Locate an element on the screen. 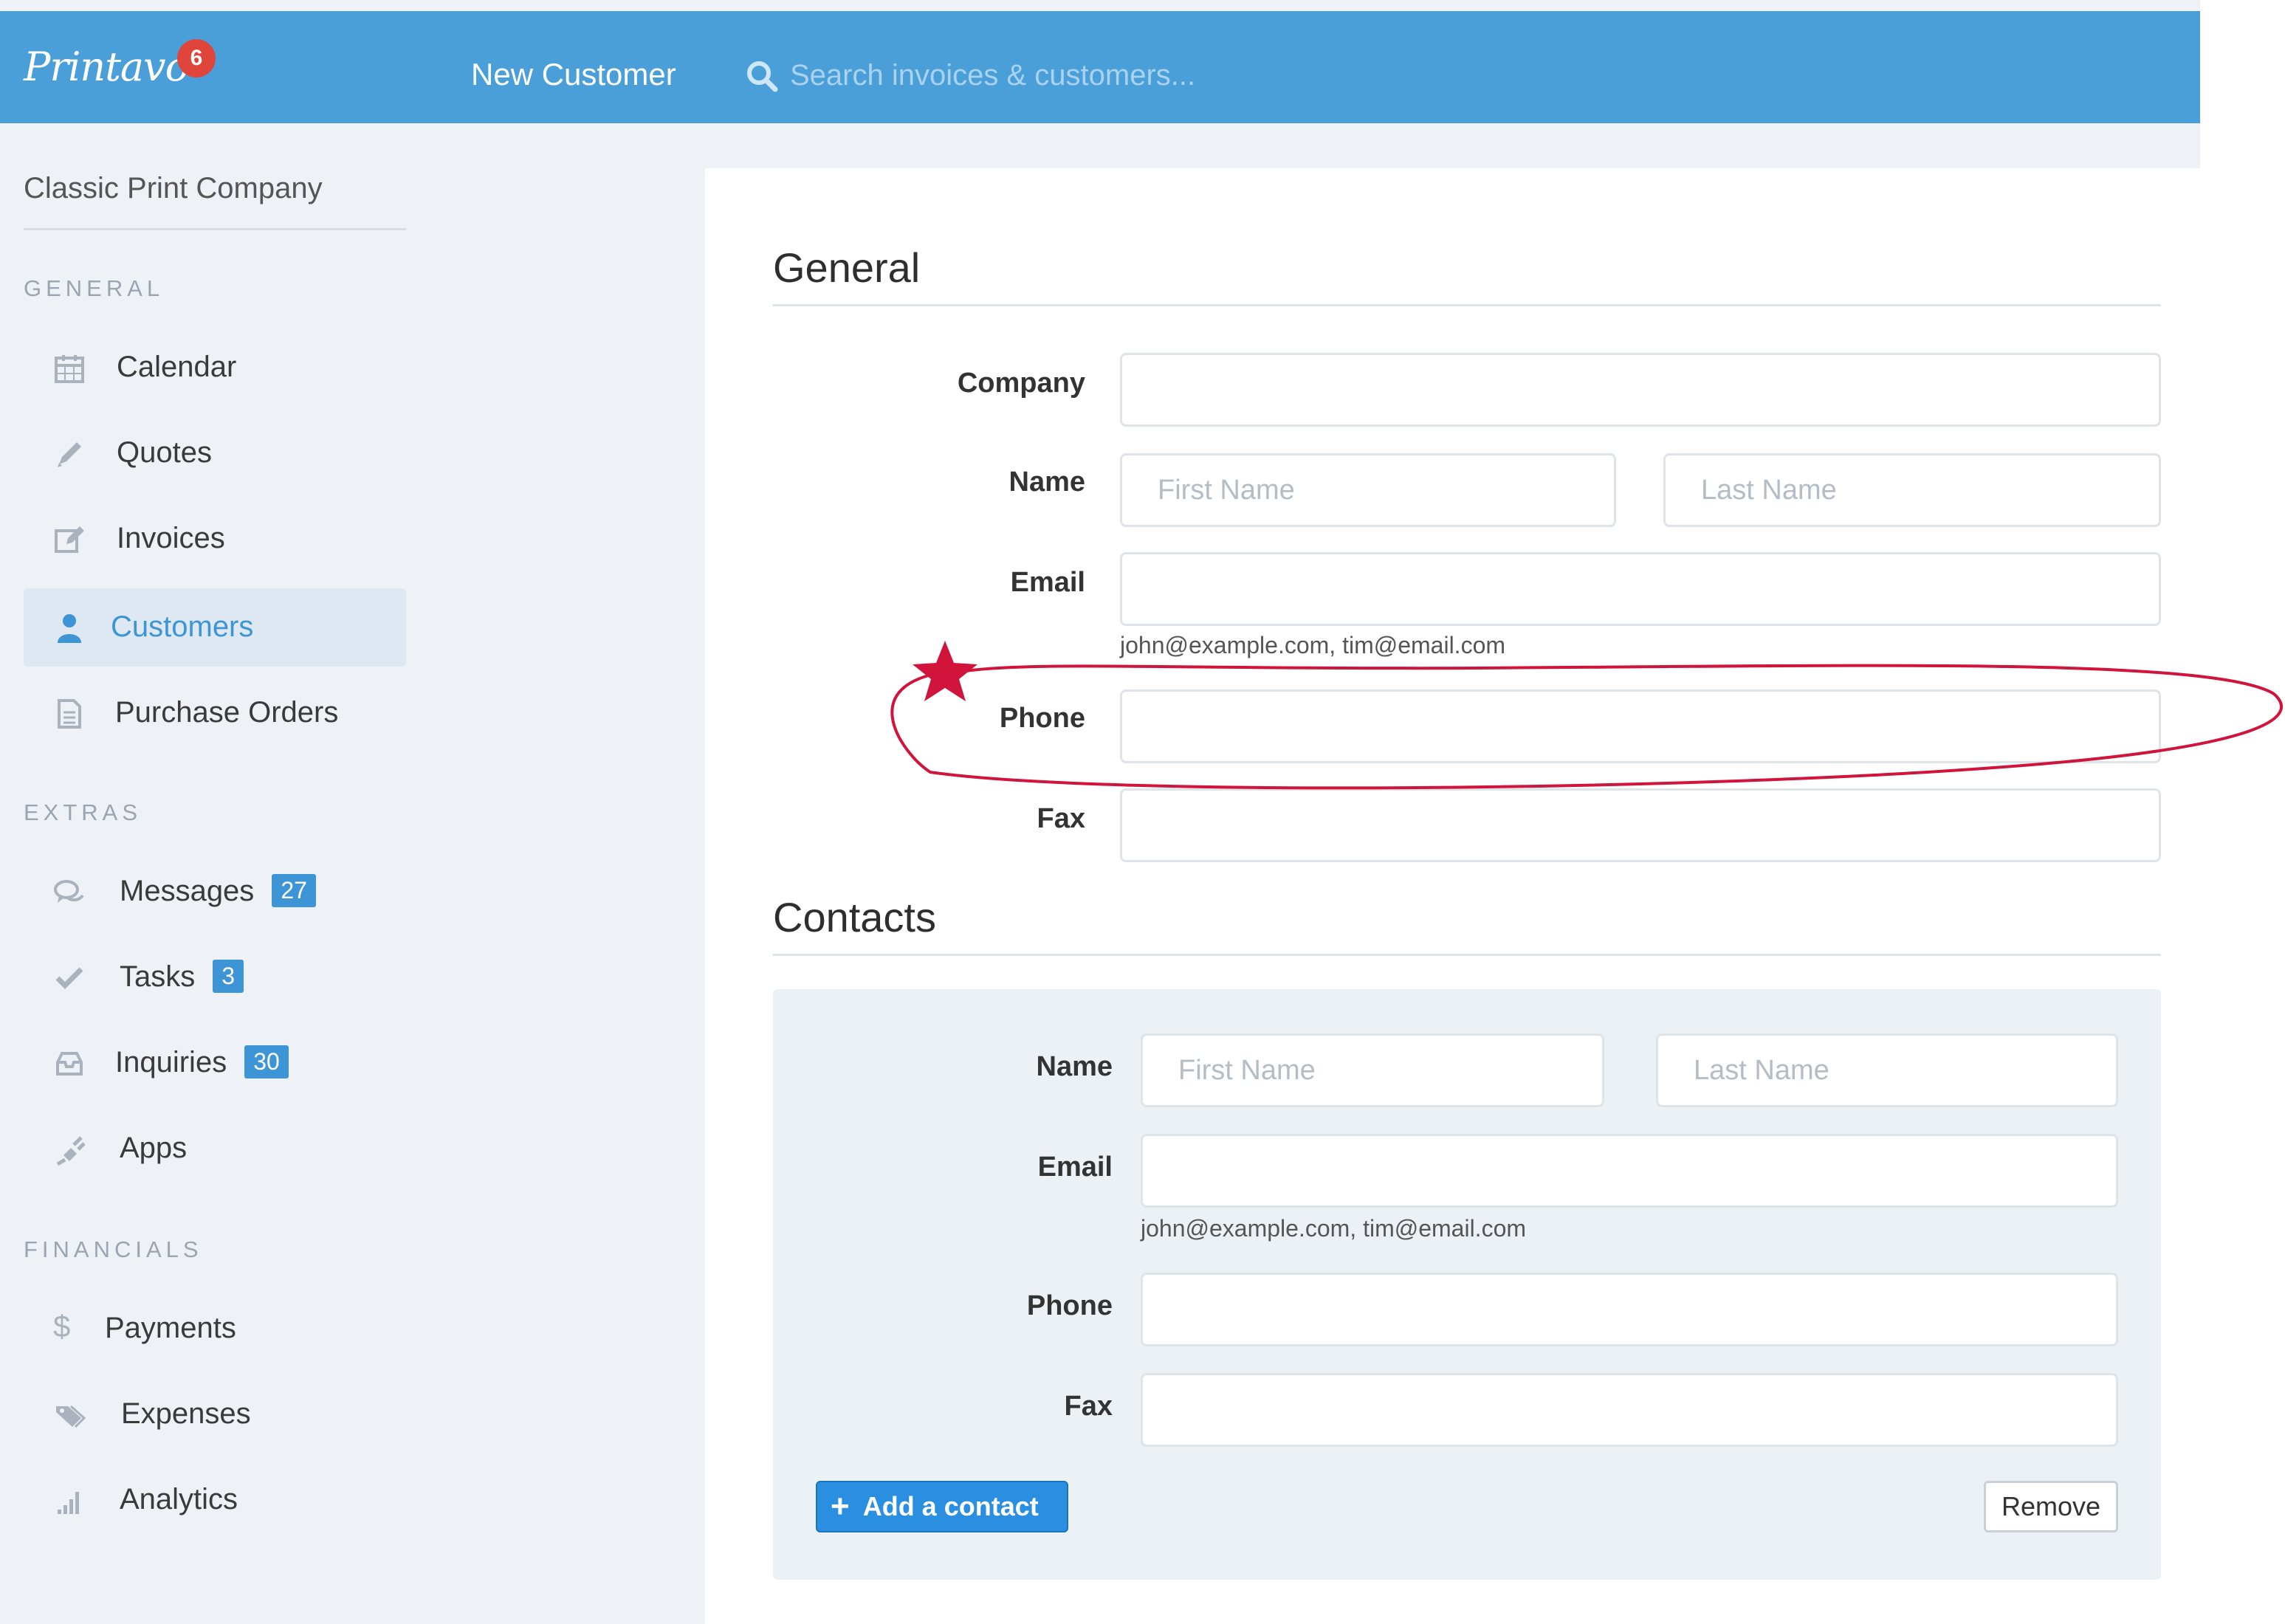 This screenshot has height=1624, width=2285. phone-label: Phone is located at coordinates (1042, 718).